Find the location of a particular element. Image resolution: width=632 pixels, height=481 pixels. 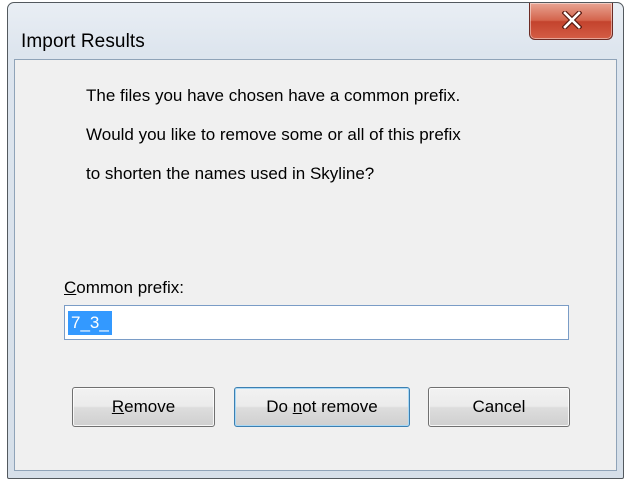

do-not-remove-mnemonic: n is located at coordinates (297, 406).